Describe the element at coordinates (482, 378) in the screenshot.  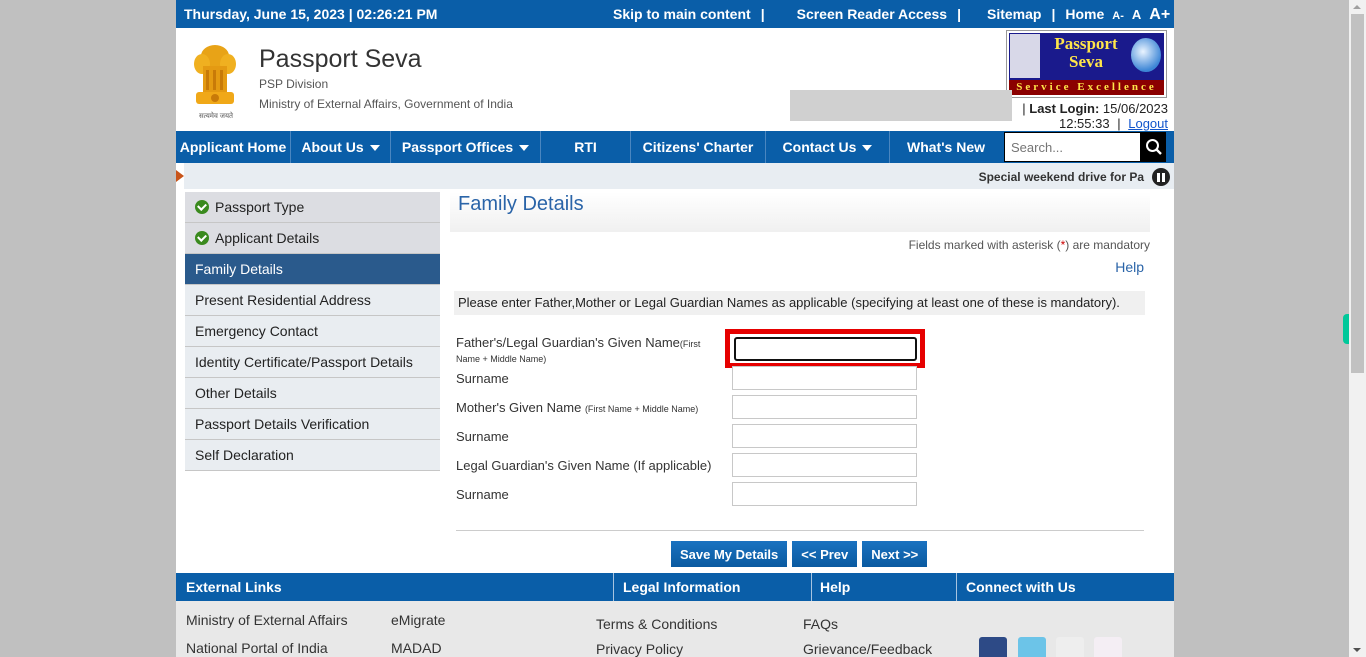
I see `father-surname-label: Surname` at that location.